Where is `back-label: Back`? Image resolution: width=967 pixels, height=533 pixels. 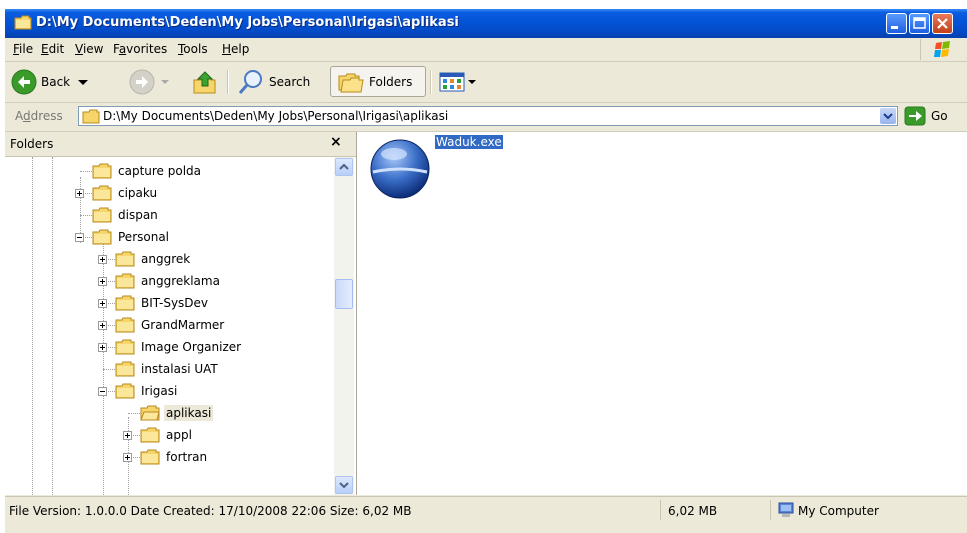 back-label: Back is located at coordinates (56, 81).